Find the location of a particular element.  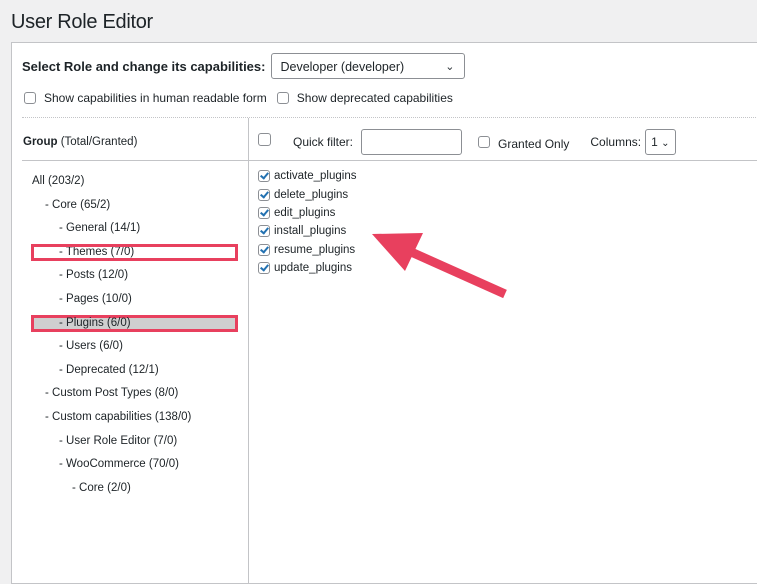

annotation-arrow-icon is located at coordinates (439, 266).